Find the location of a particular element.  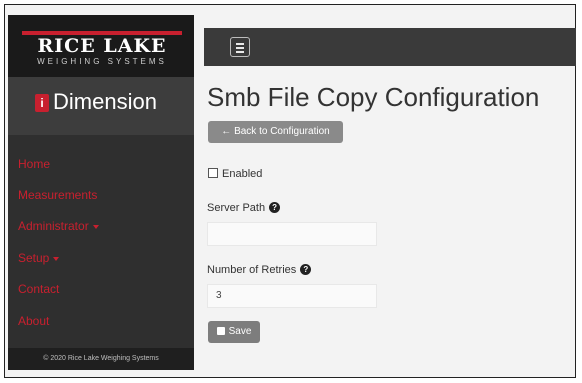

menu-toggle-button is located at coordinates (240, 47).